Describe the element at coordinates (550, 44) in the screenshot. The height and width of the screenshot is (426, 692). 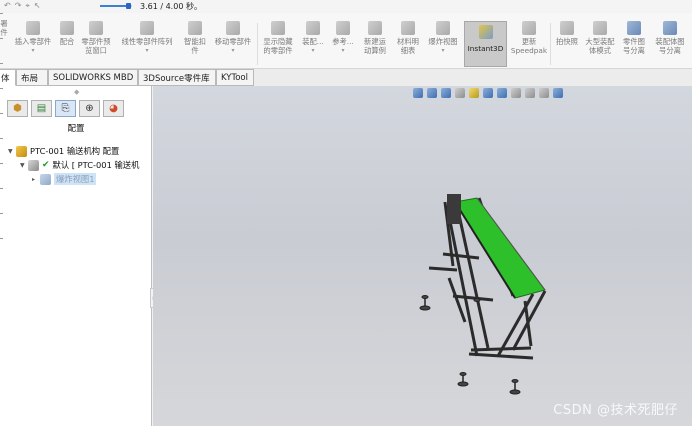
I see `ribbon-separator` at that location.